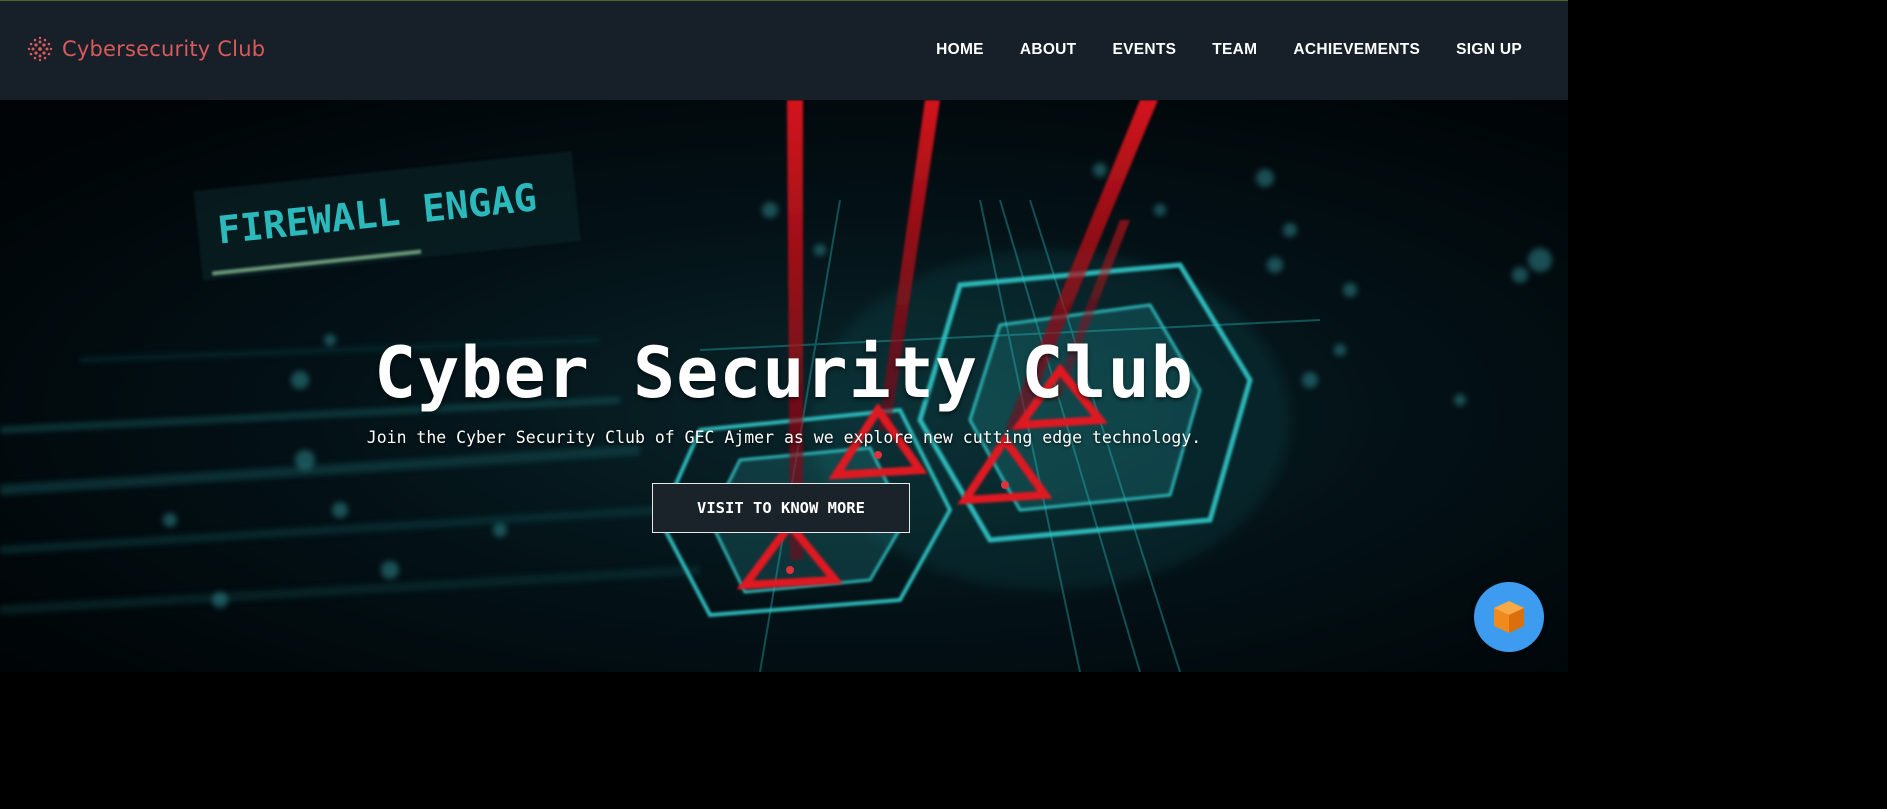  Describe the element at coordinates (781, 508) in the screenshot. I see `visit-to-know-more-button: VISIT TO KNOW MORE` at that location.